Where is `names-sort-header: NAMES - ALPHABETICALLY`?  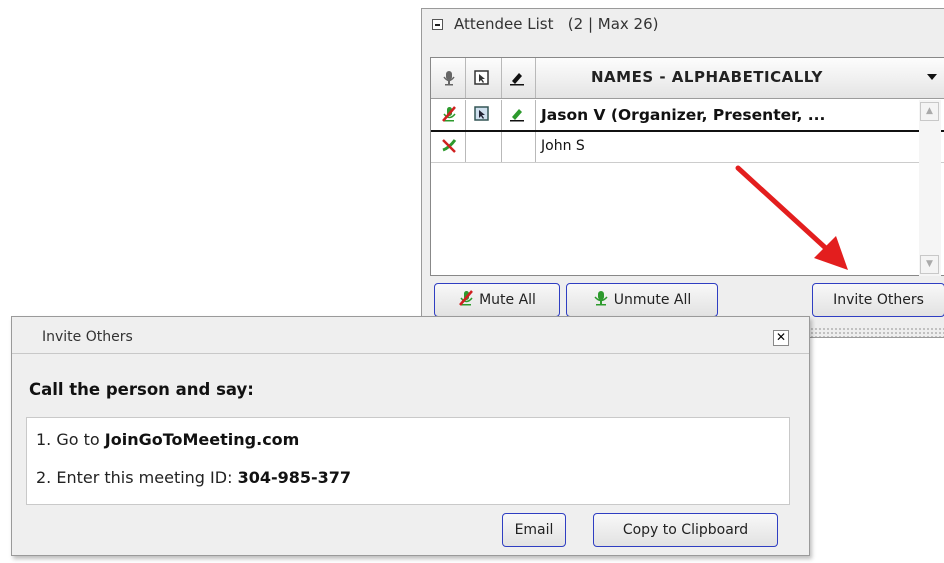 names-sort-header: NAMES - ALPHABETICALLY is located at coordinates (707, 77).